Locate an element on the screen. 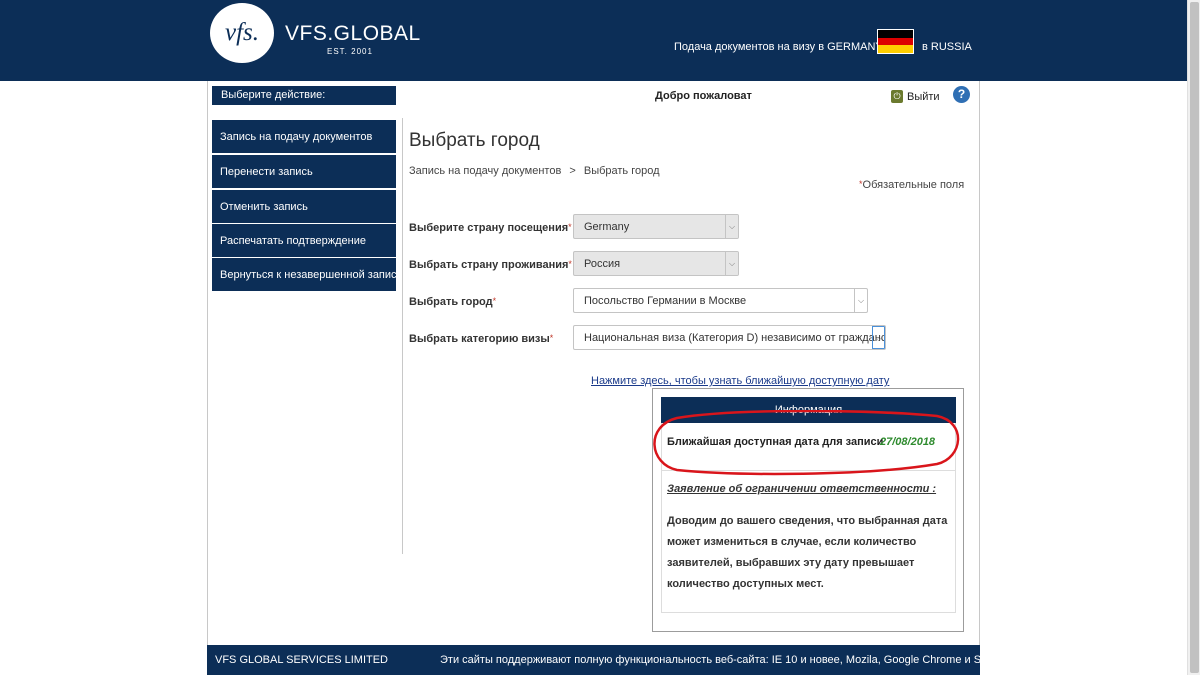 Image resolution: width=1200 pixels, height=675 pixels. visa-category-label-text: Выбрать категорию визы is located at coordinates (479, 339).